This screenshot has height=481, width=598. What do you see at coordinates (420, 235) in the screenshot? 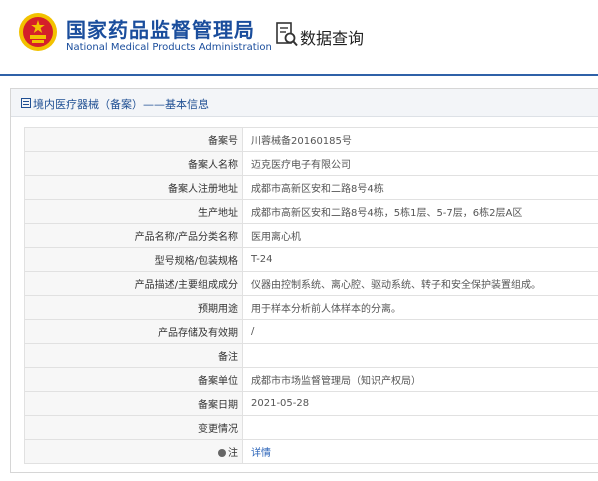
I see `row-value: 医用离心机` at bounding box center [420, 235].